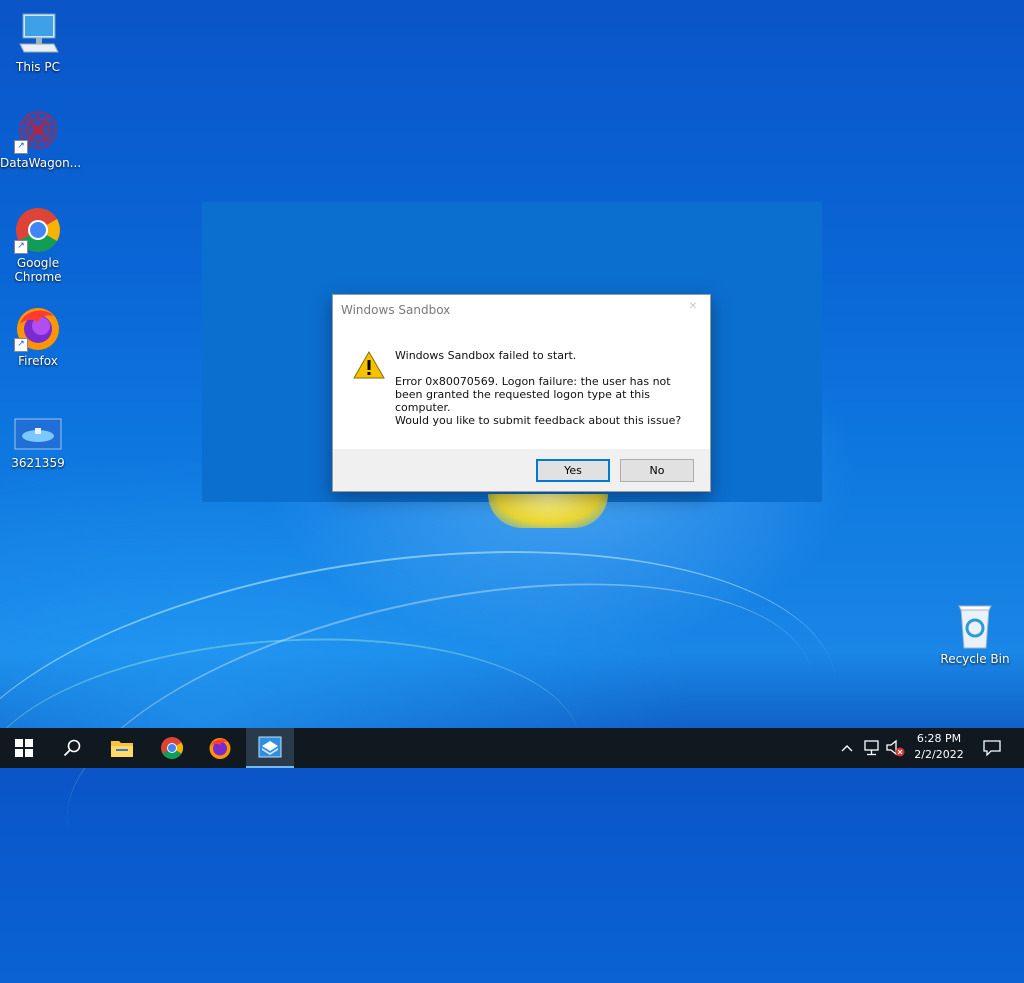 Image resolution: width=1024 pixels, height=983 pixels. What do you see at coordinates (975, 626) in the screenshot?
I see `recycle-bin-icon` at bounding box center [975, 626].